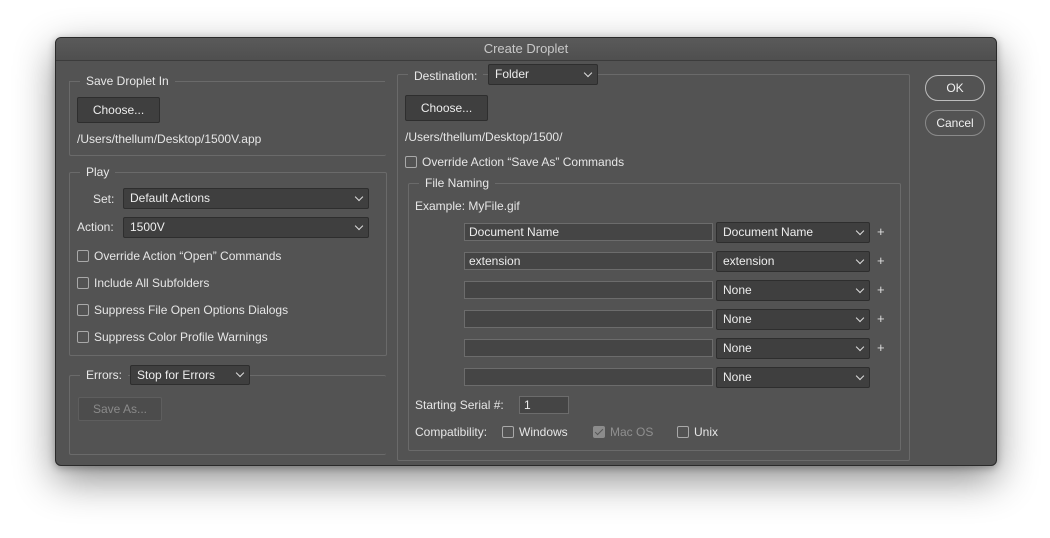 This screenshot has height=538, width=1050. Describe the element at coordinates (706, 432) in the screenshot. I see `unix-label: Unix` at that location.